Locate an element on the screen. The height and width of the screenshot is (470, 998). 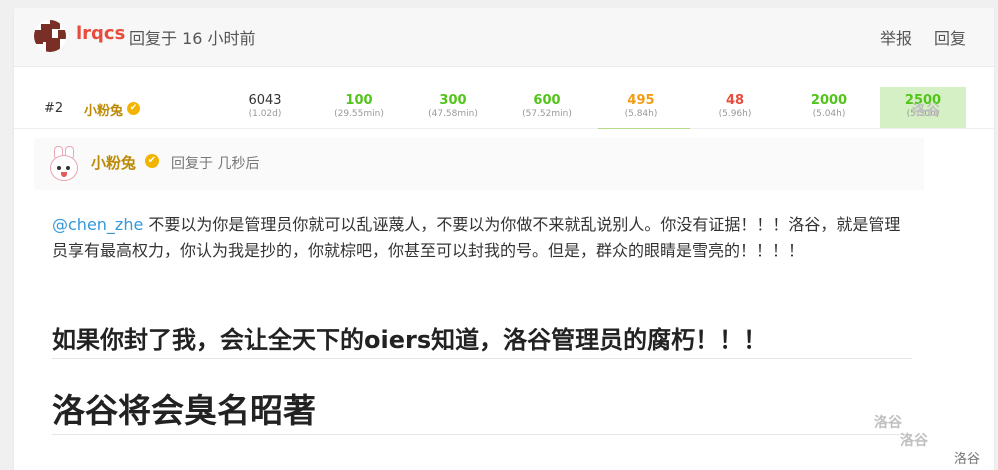
reply-header: lrqcs 回复于 16 小时前 举报 回复 is located at coordinates (504, 37).